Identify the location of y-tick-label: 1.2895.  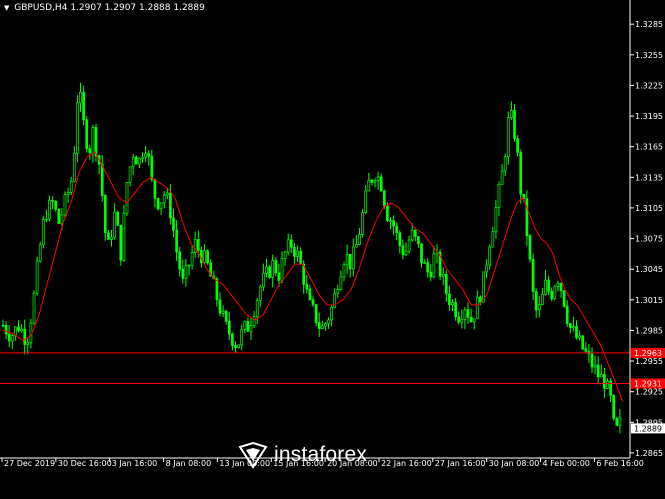
(649, 422).